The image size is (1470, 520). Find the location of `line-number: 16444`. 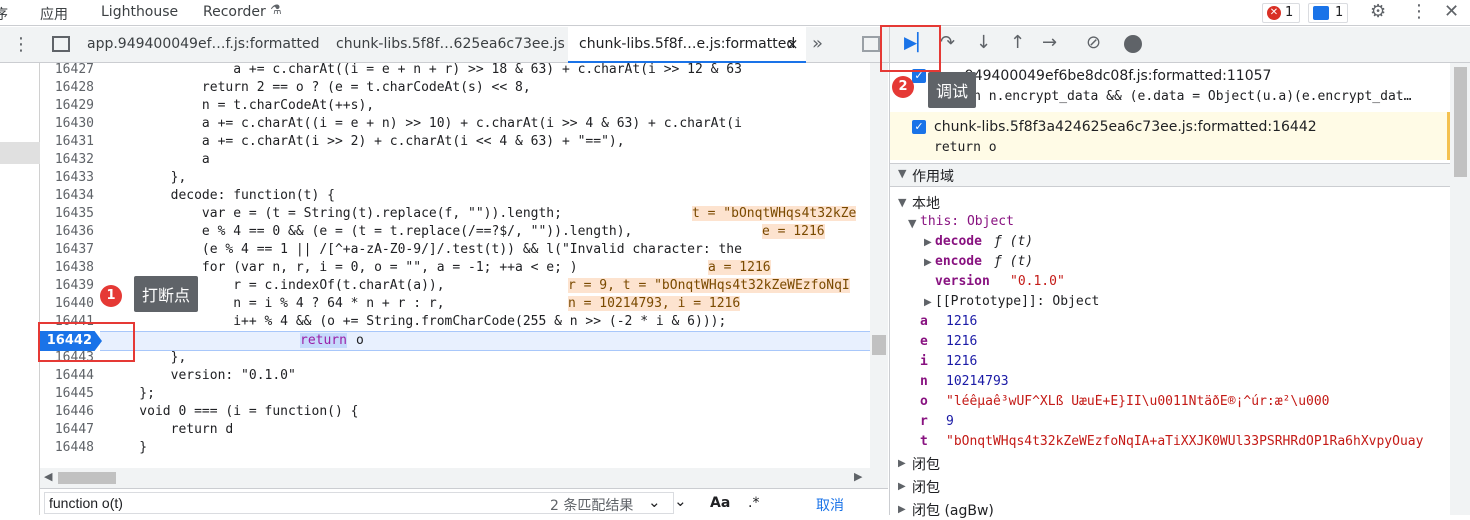

line-number: 16444 is located at coordinates (69, 375).